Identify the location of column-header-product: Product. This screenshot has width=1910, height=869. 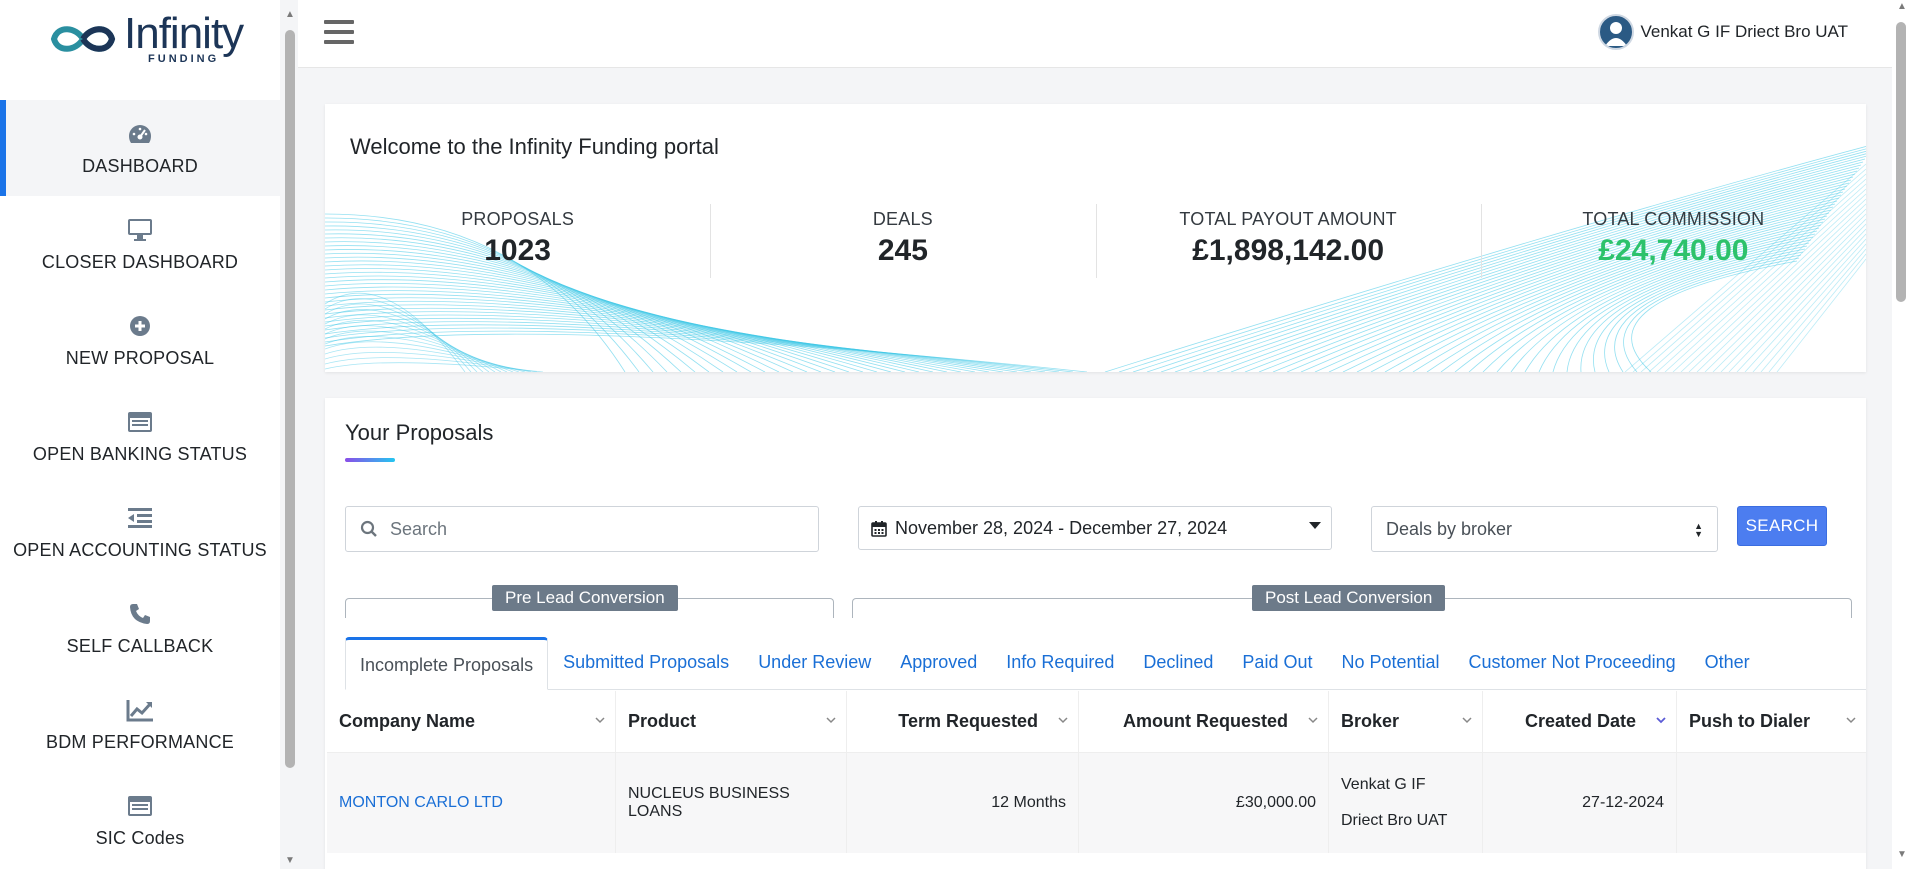
(731, 721).